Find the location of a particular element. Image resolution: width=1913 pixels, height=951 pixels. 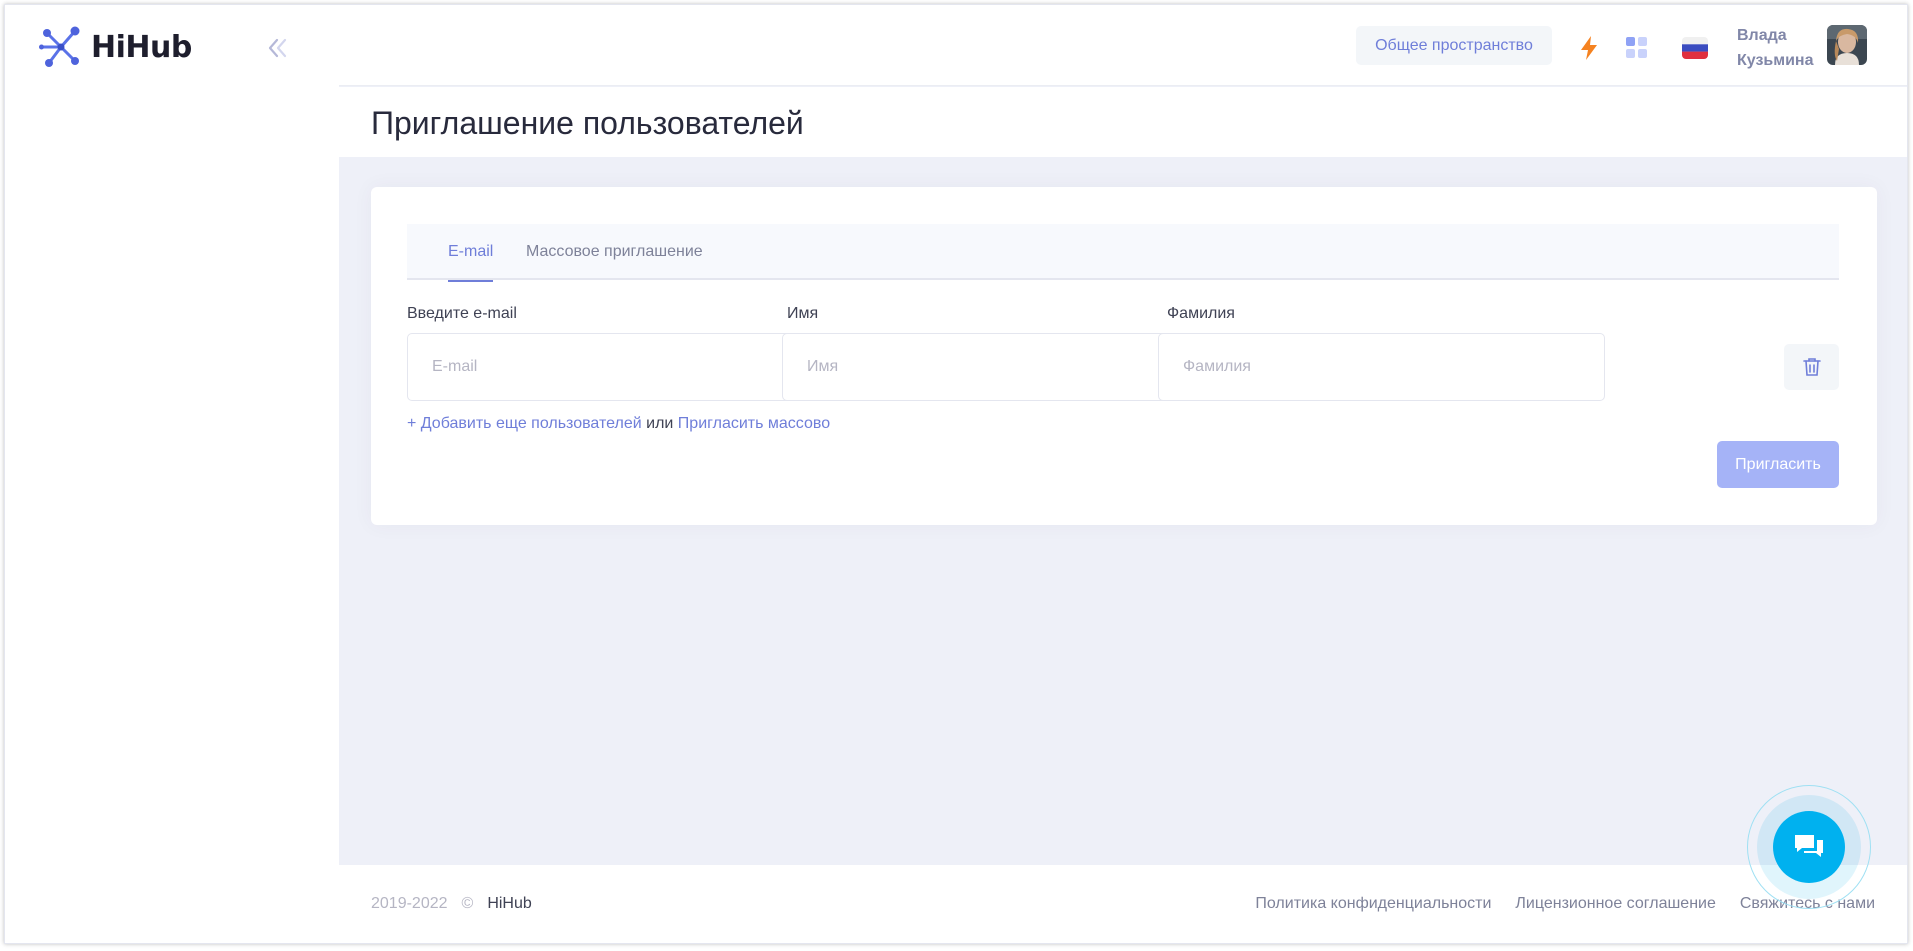

footer-years: 2019-2022 is located at coordinates (409, 903).